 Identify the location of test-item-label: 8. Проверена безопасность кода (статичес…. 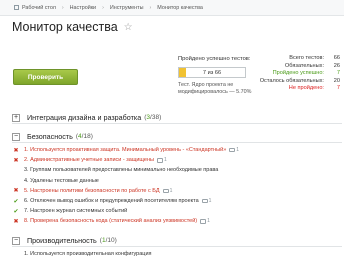
(110, 221).